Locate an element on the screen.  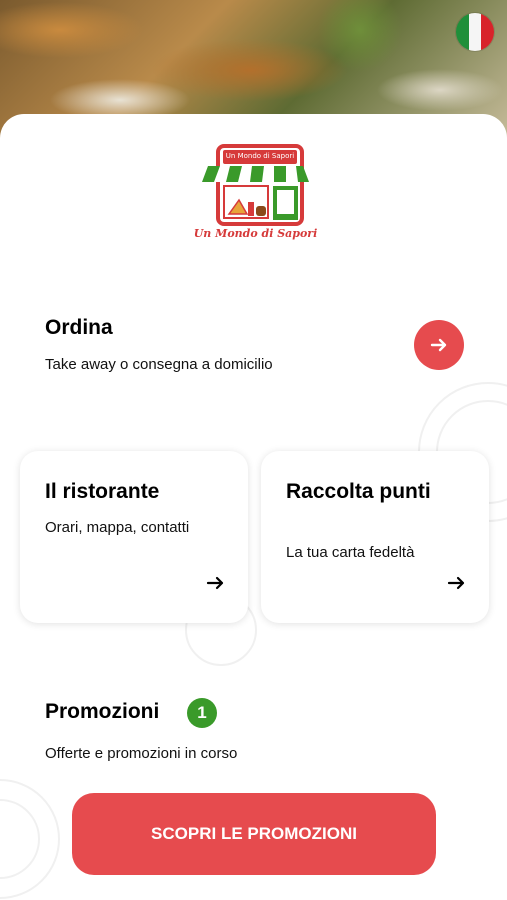
ordina-title: Ordina is located at coordinates (79, 328).